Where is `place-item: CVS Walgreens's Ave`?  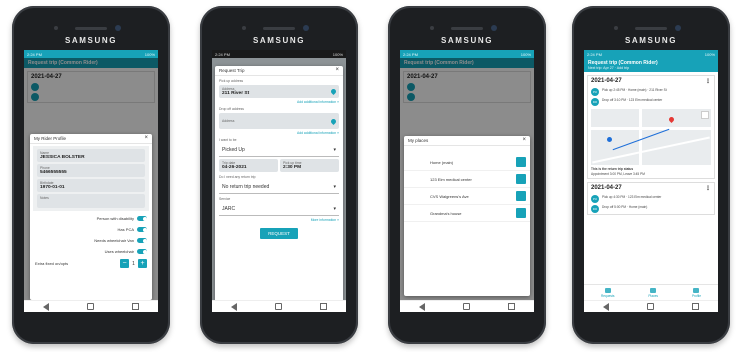 place-item: CVS Walgreens's Ave is located at coordinates (467, 196).